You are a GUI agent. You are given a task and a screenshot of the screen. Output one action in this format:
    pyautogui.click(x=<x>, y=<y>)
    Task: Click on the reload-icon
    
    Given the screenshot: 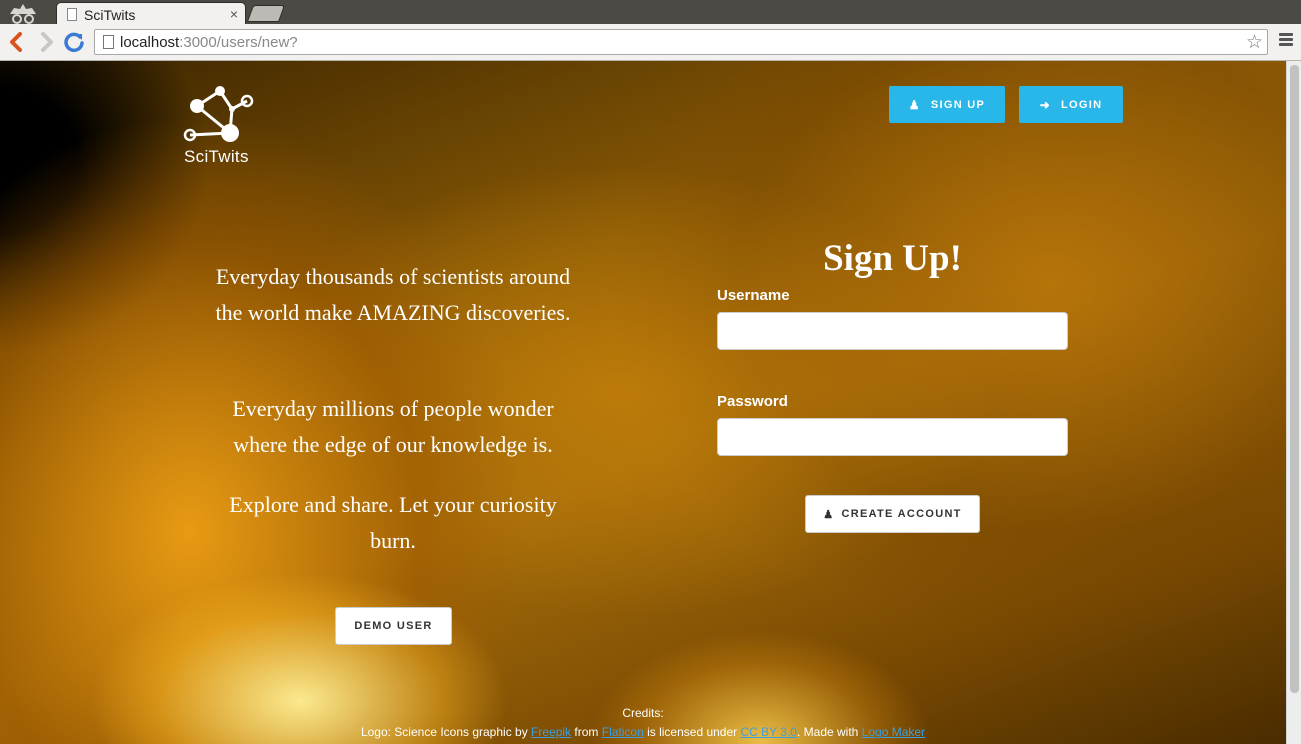 What is the action you would take?
    pyautogui.click(x=74, y=42)
    